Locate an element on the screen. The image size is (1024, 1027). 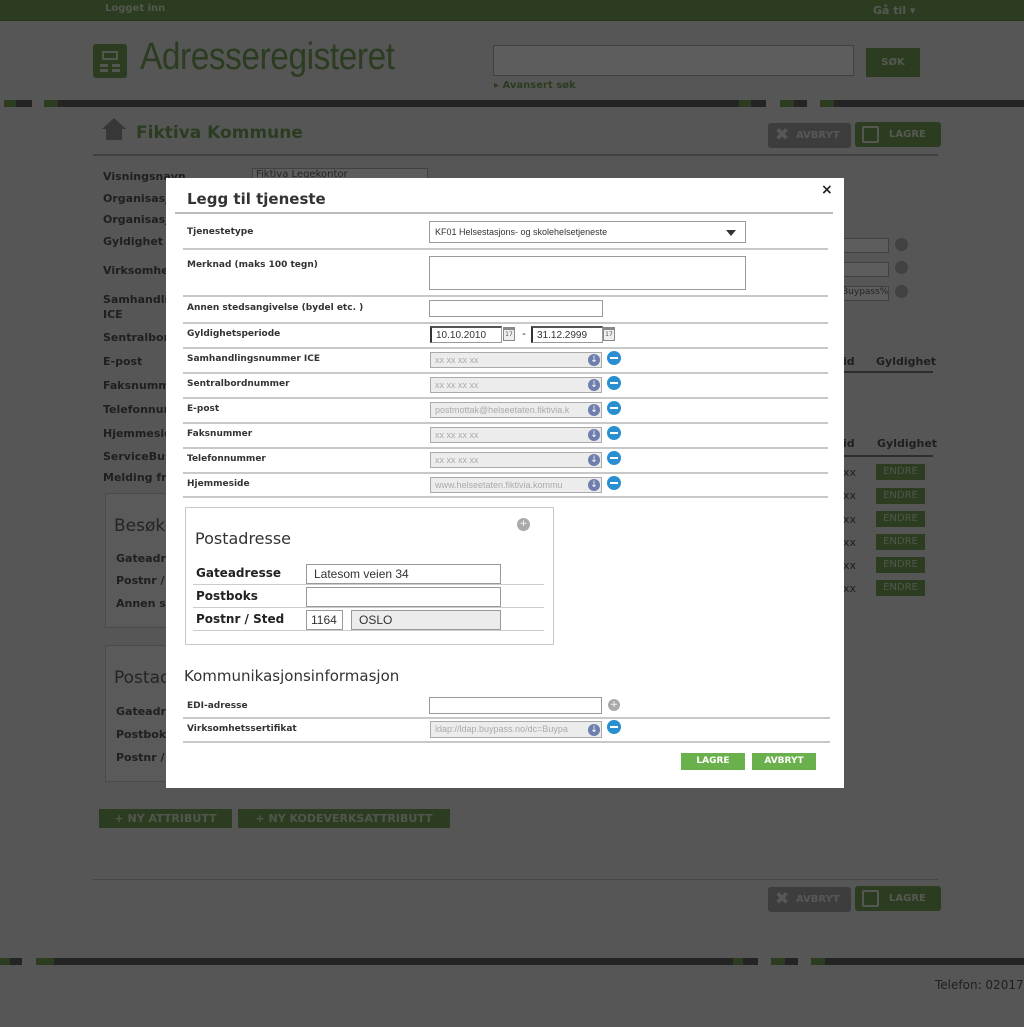
po-box-label: Postboks is located at coordinates (227, 596).